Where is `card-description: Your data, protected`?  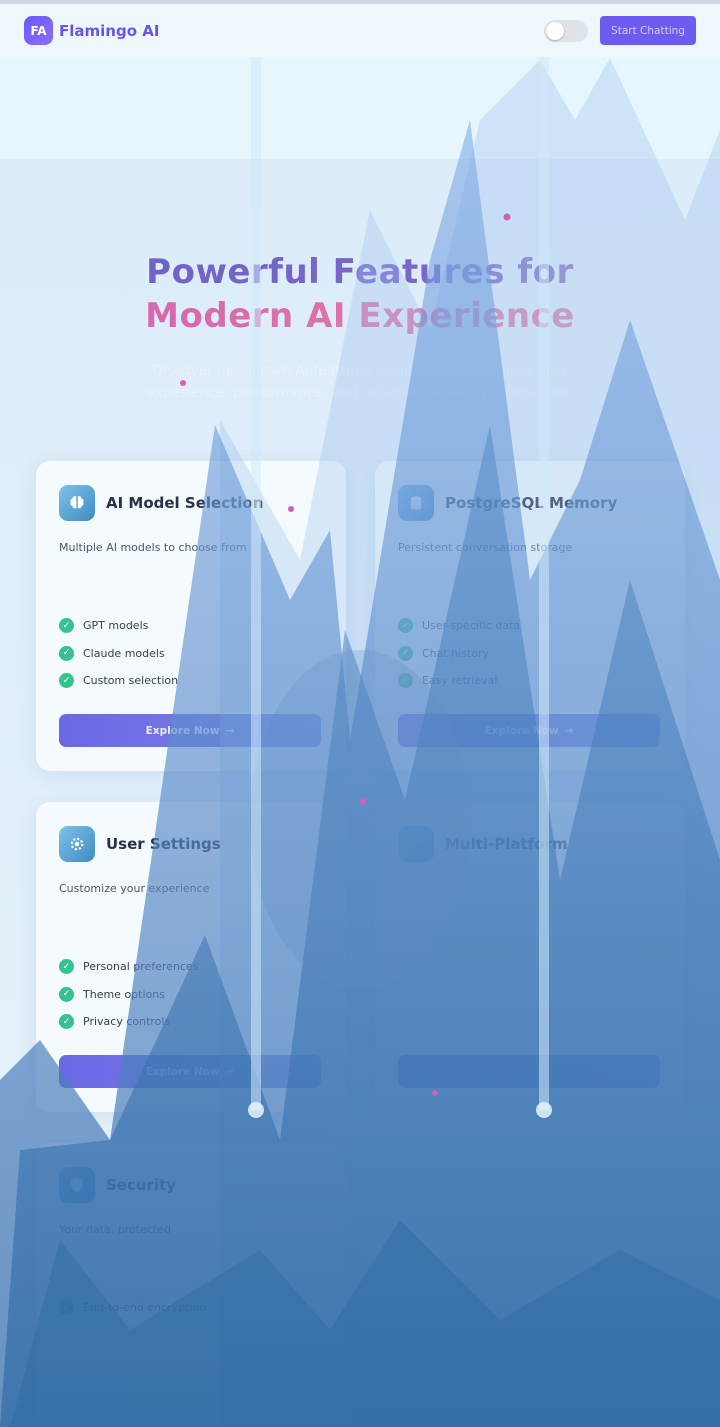 card-description: Your data, protected is located at coordinates (115, 1229).